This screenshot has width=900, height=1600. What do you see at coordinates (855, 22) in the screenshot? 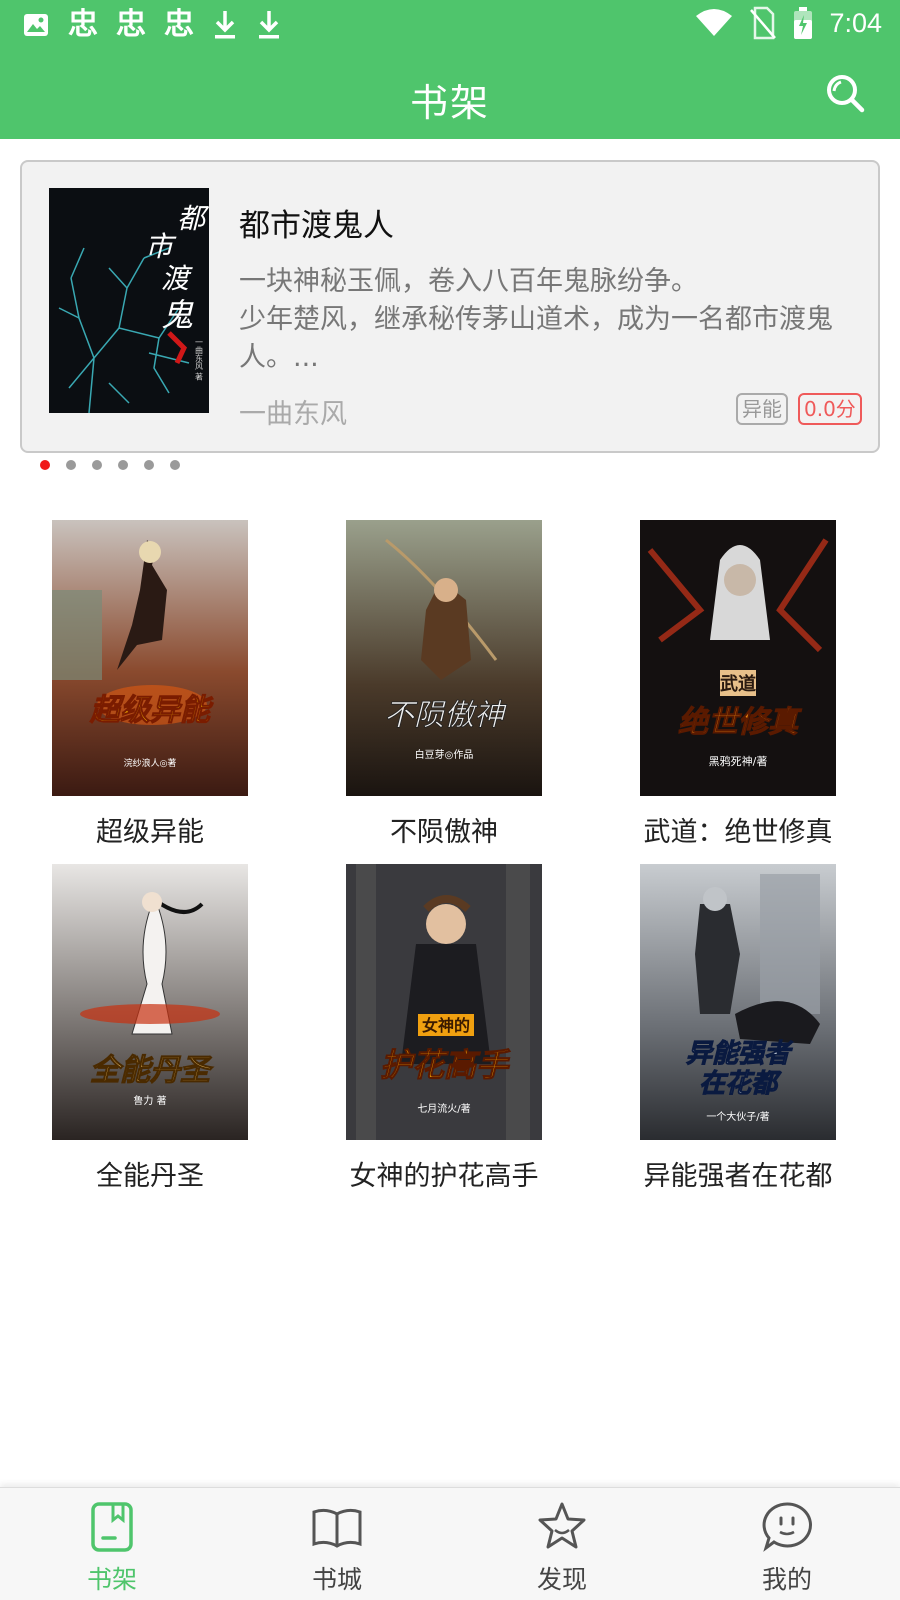
I see `clock: 7:04` at bounding box center [855, 22].